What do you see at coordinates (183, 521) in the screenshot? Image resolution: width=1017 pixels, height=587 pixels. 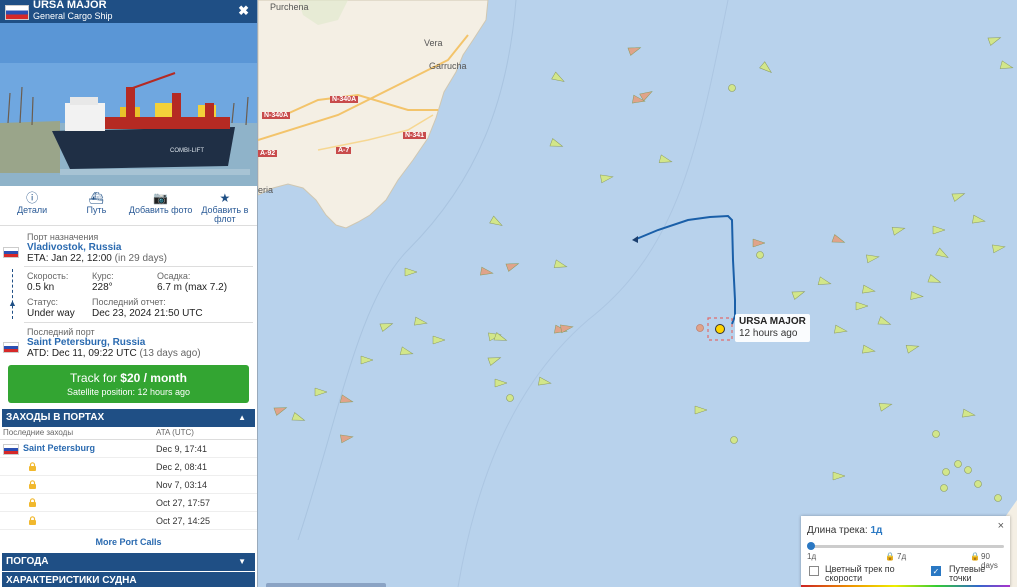 I see `port-call-ata: Oct 27, 14:25` at bounding box center [183, 521].